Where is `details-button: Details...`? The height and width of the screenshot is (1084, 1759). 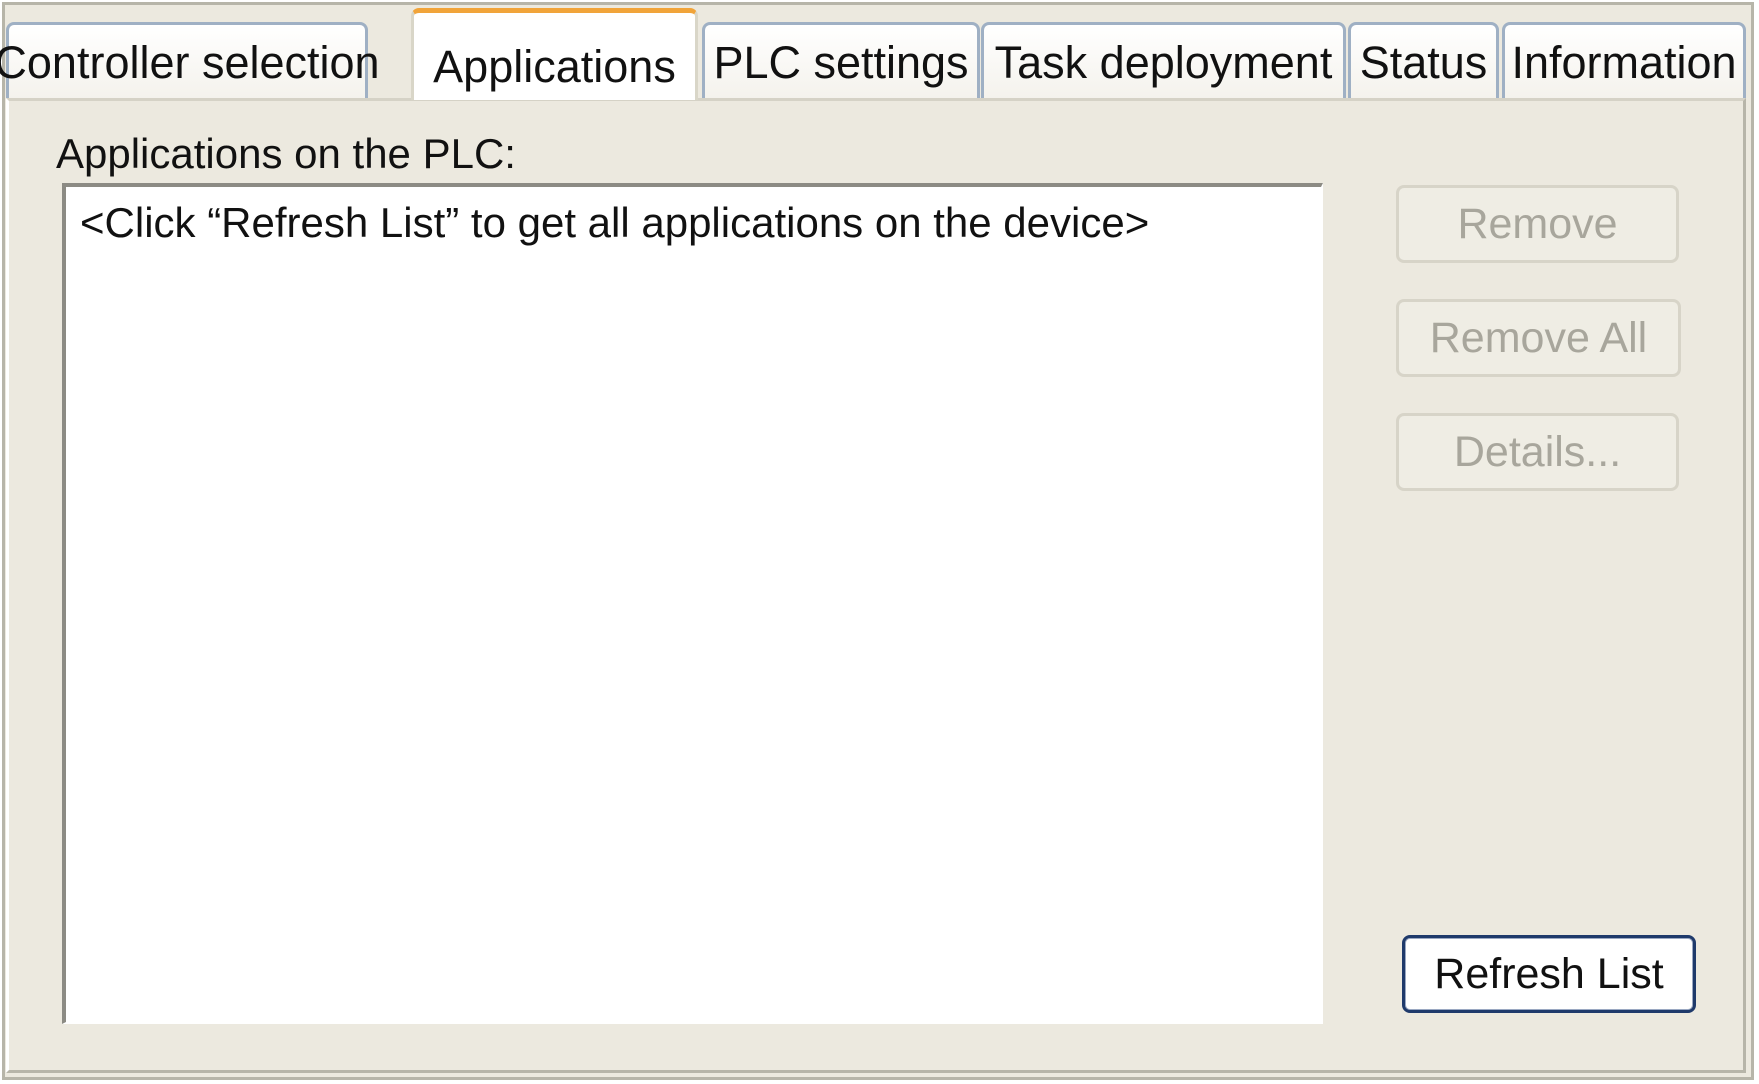
details-button: Details... is located at coordinates (1537, 452).